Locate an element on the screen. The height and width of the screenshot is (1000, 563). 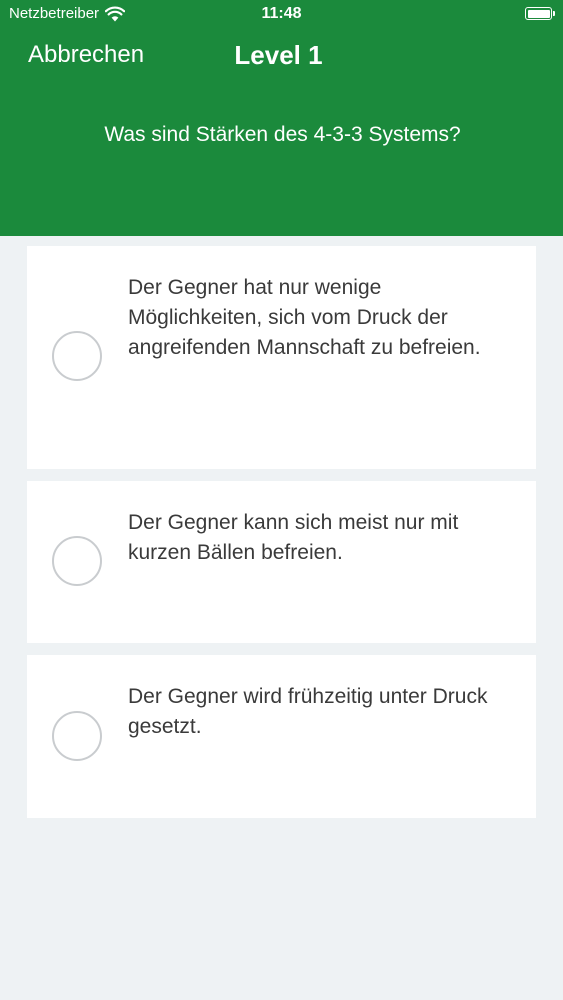
page-title: Level 1 is located at coordinates (278, 55).